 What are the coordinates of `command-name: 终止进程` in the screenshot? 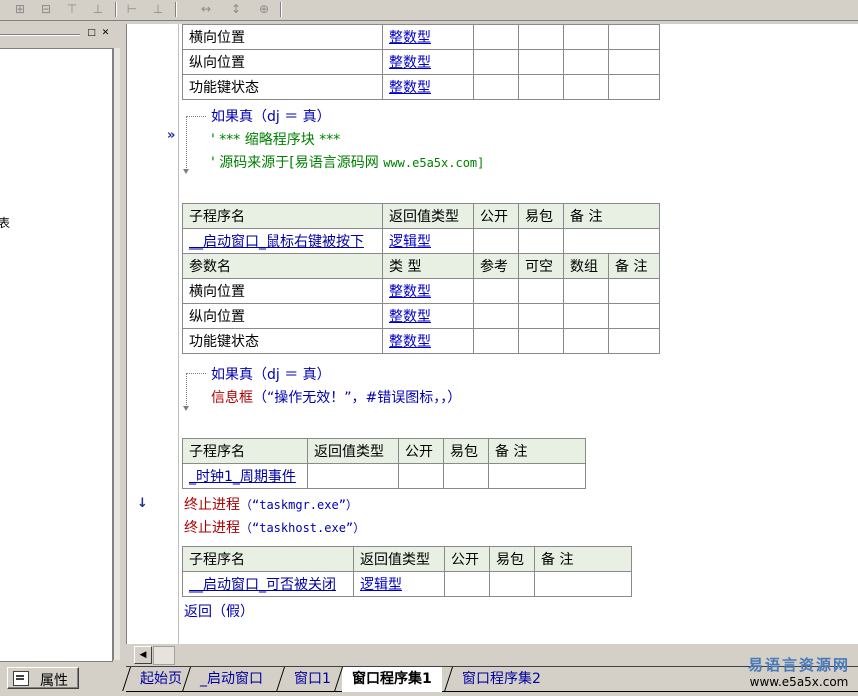 It's located at (212, 528).